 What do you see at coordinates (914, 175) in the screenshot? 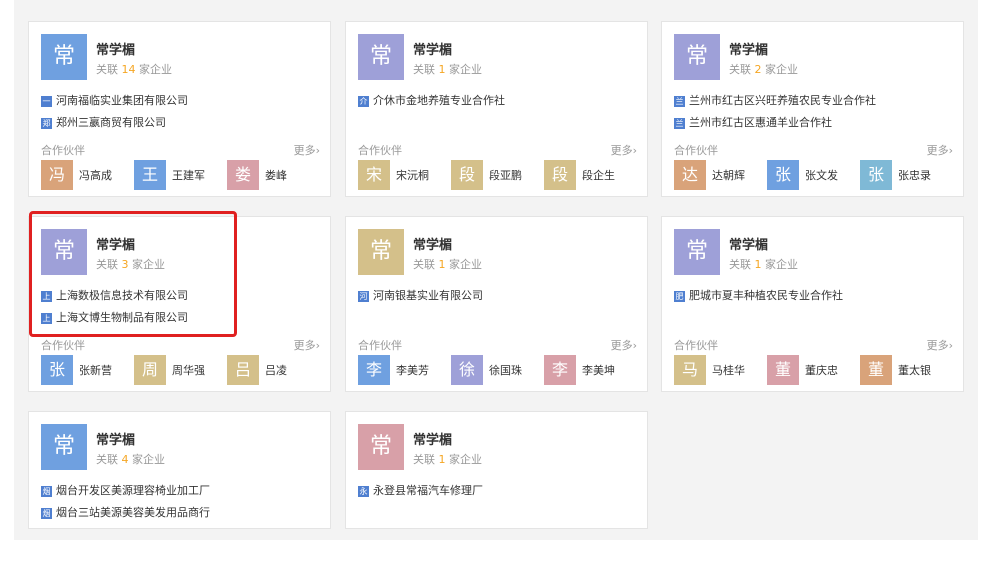
I see `partner-name: 张忠录` at bounding box center [914, 175].